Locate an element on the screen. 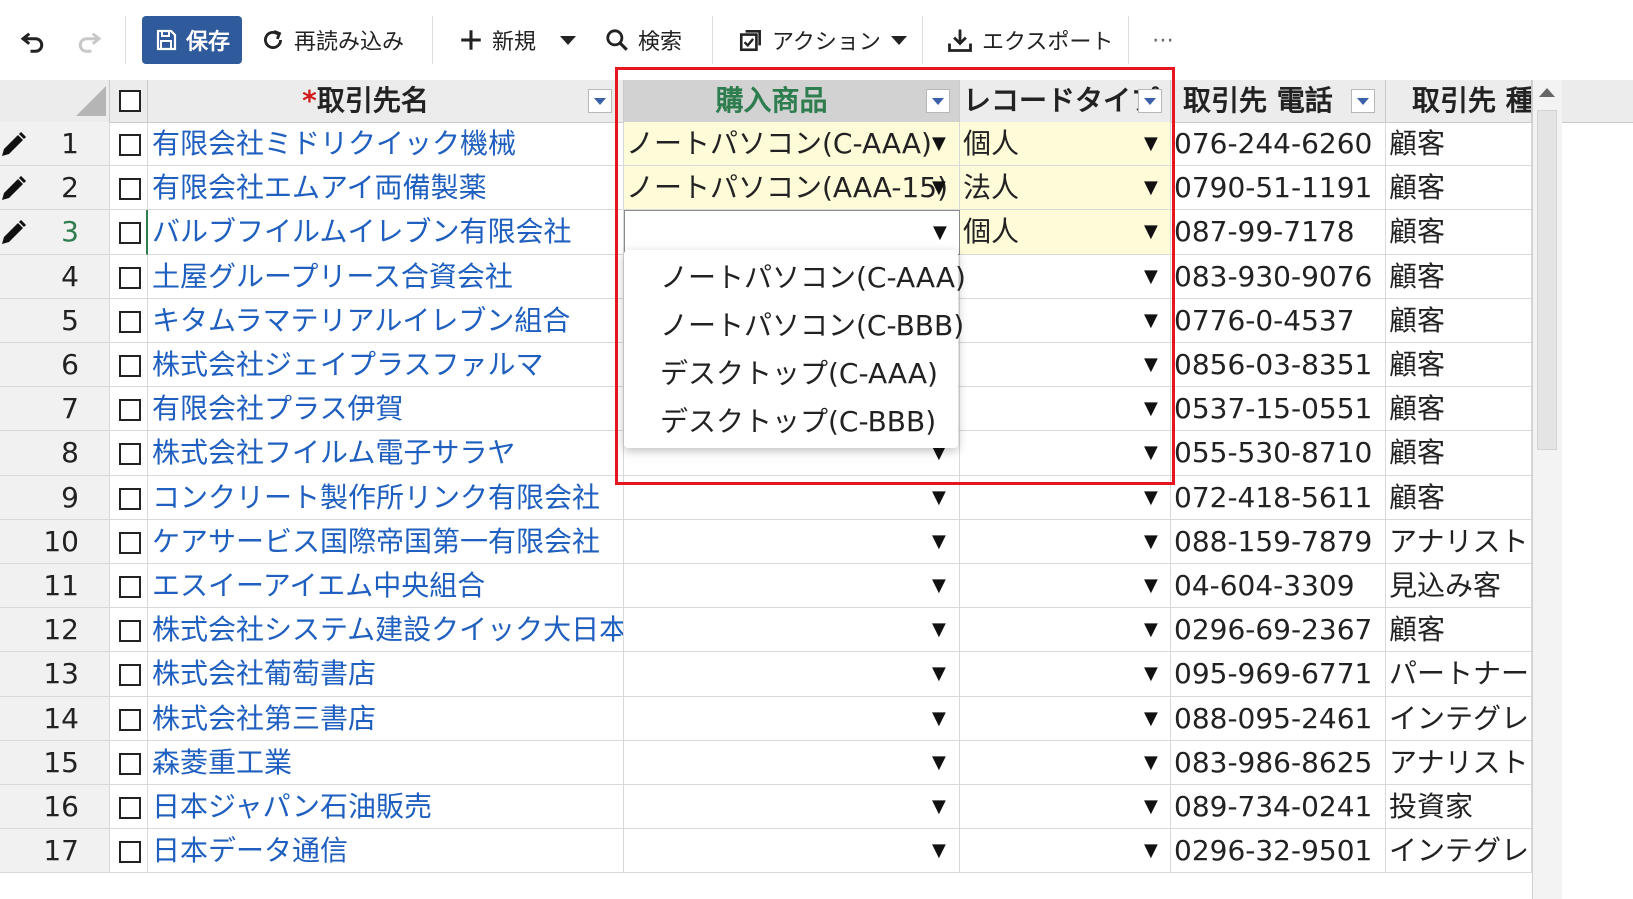 The height and width of the screenshot is (899, 1633). corner-cell is located at coordinates (55, 101).